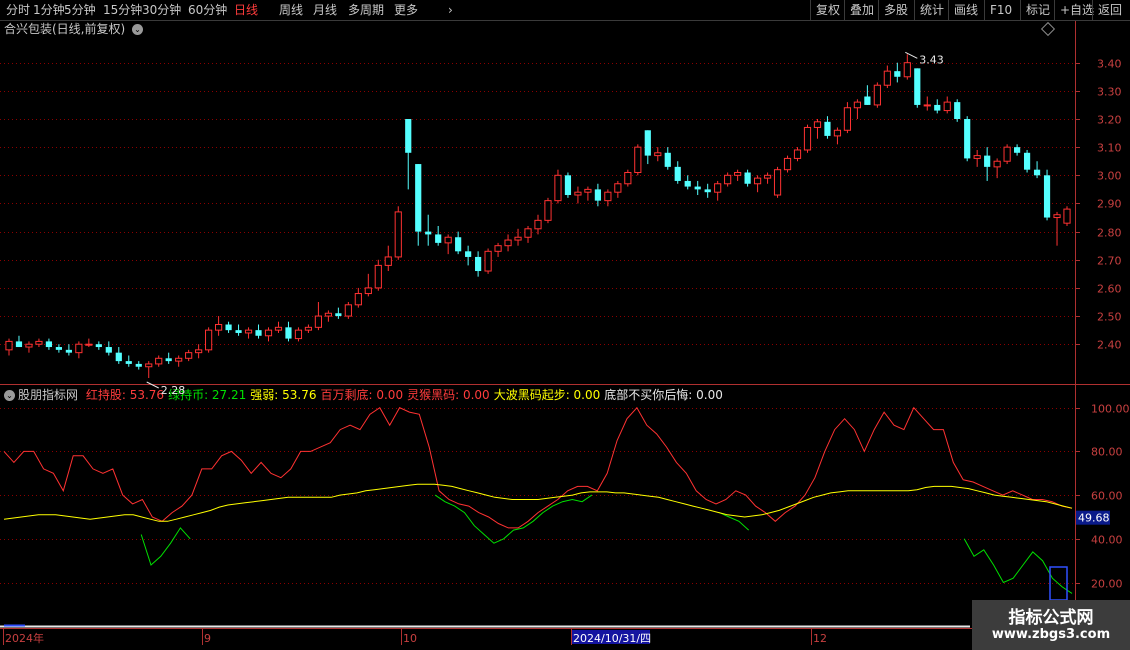  Describe the element at coordinates (820, 638) in the screenshot. I see `date-label: 12` at that location.